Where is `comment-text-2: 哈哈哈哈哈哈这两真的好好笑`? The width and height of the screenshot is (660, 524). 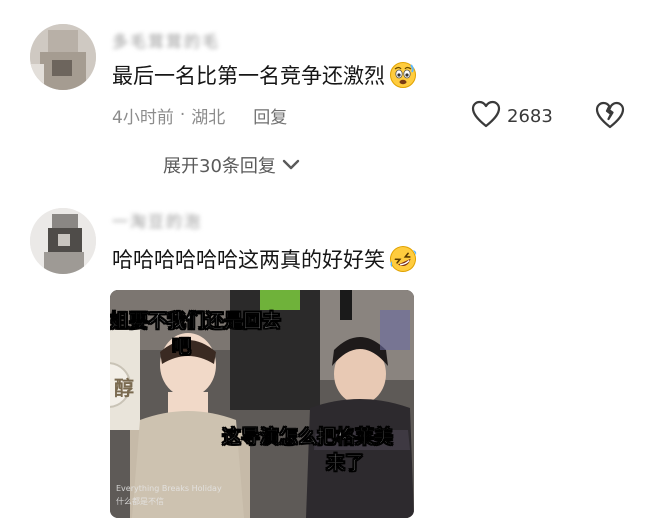 comment-text-2: 哈哈哈哈哈哈这两真的好好笑 is located at coordinates (264, 259).